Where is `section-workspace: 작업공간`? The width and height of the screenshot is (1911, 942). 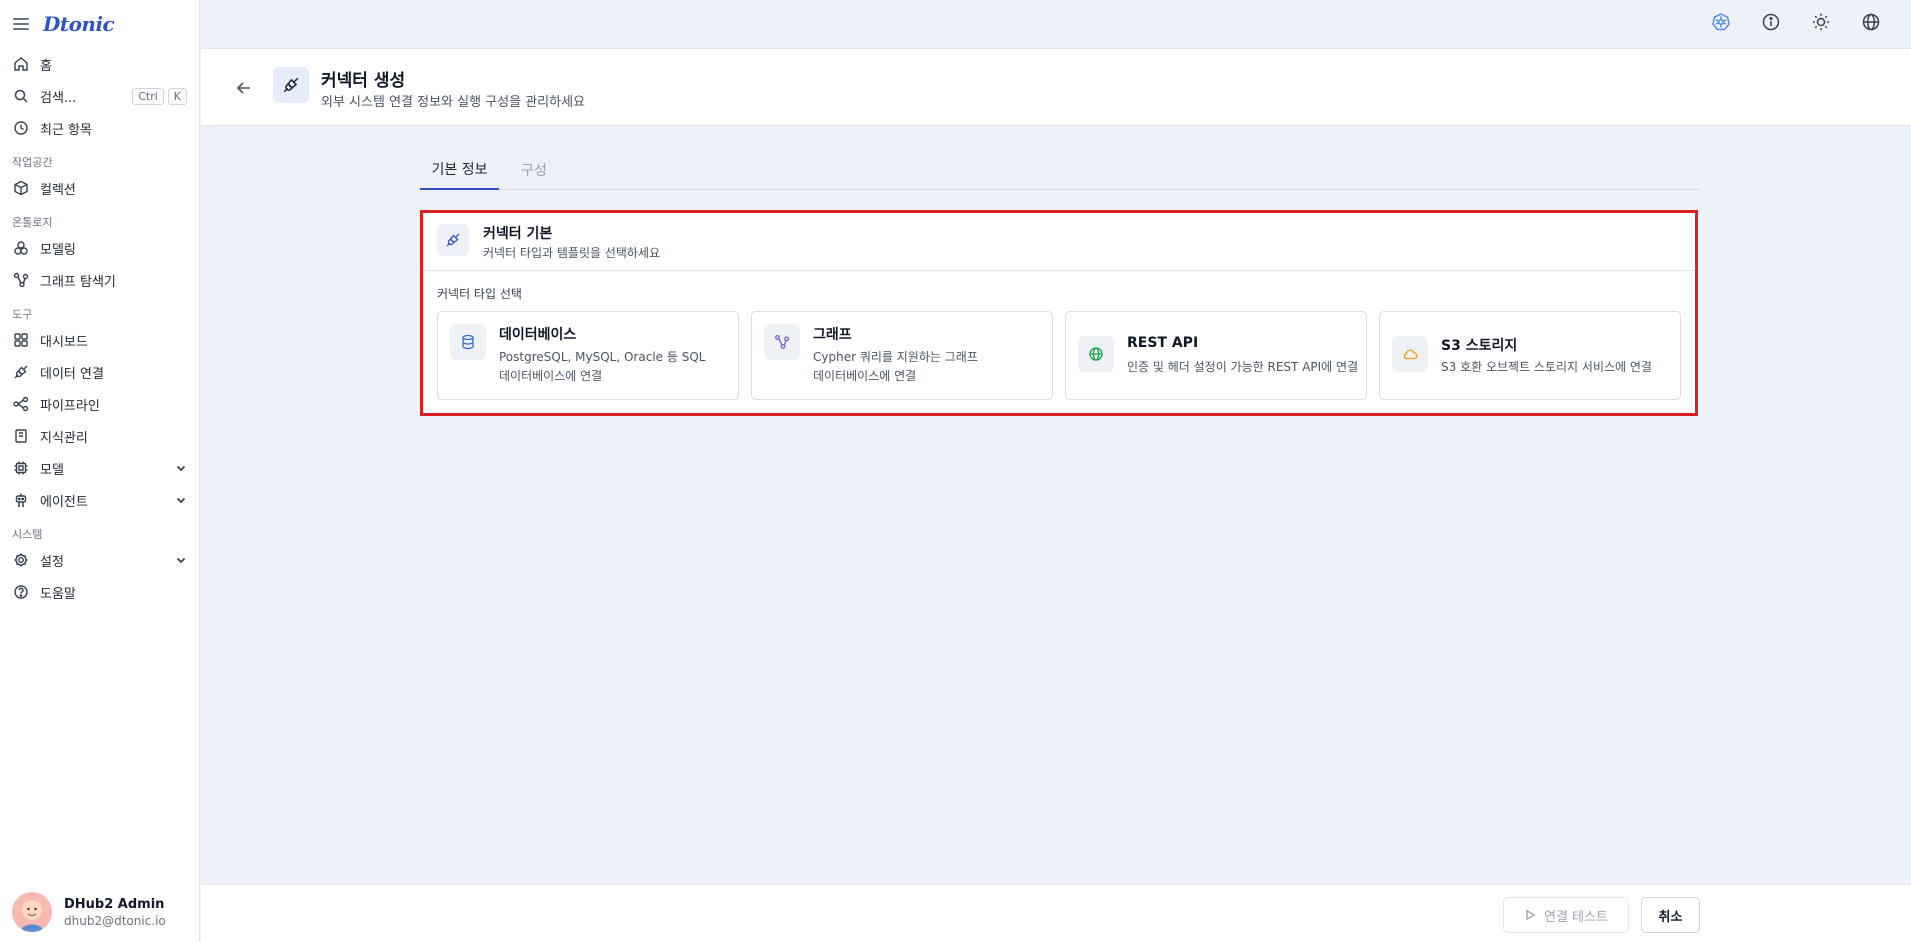
section-workspace: 작업공간 is located at coordinates (32, 162).